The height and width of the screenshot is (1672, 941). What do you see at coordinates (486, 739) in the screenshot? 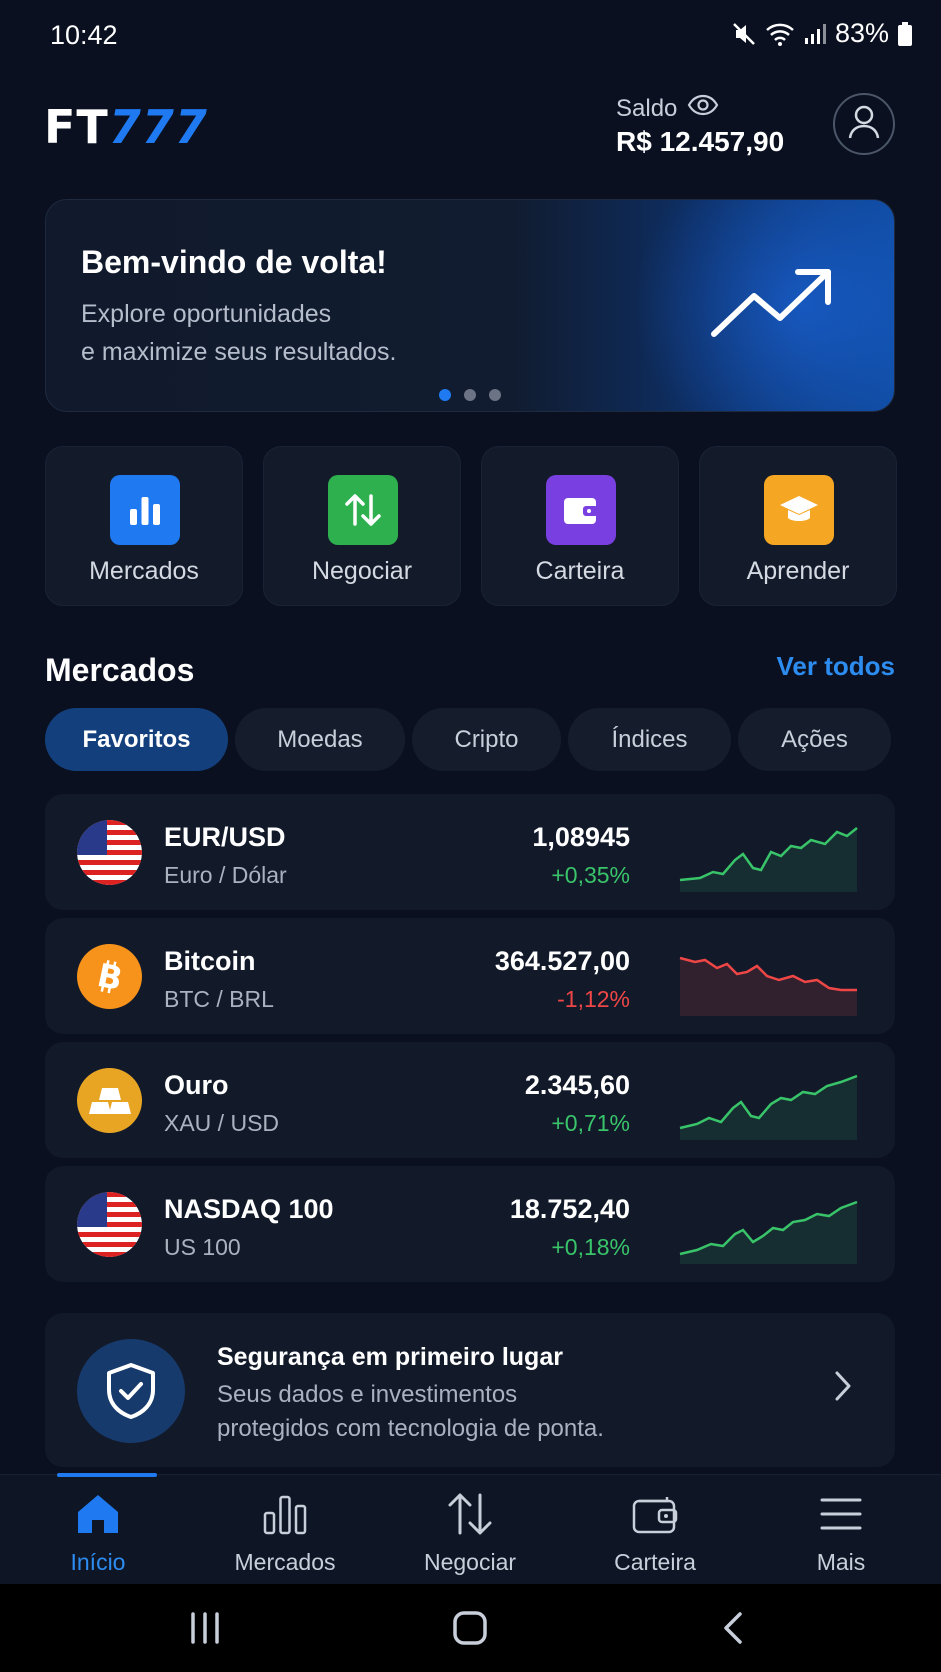
I see `tab-cripto: Cripto` at bounding box center [486, 739].